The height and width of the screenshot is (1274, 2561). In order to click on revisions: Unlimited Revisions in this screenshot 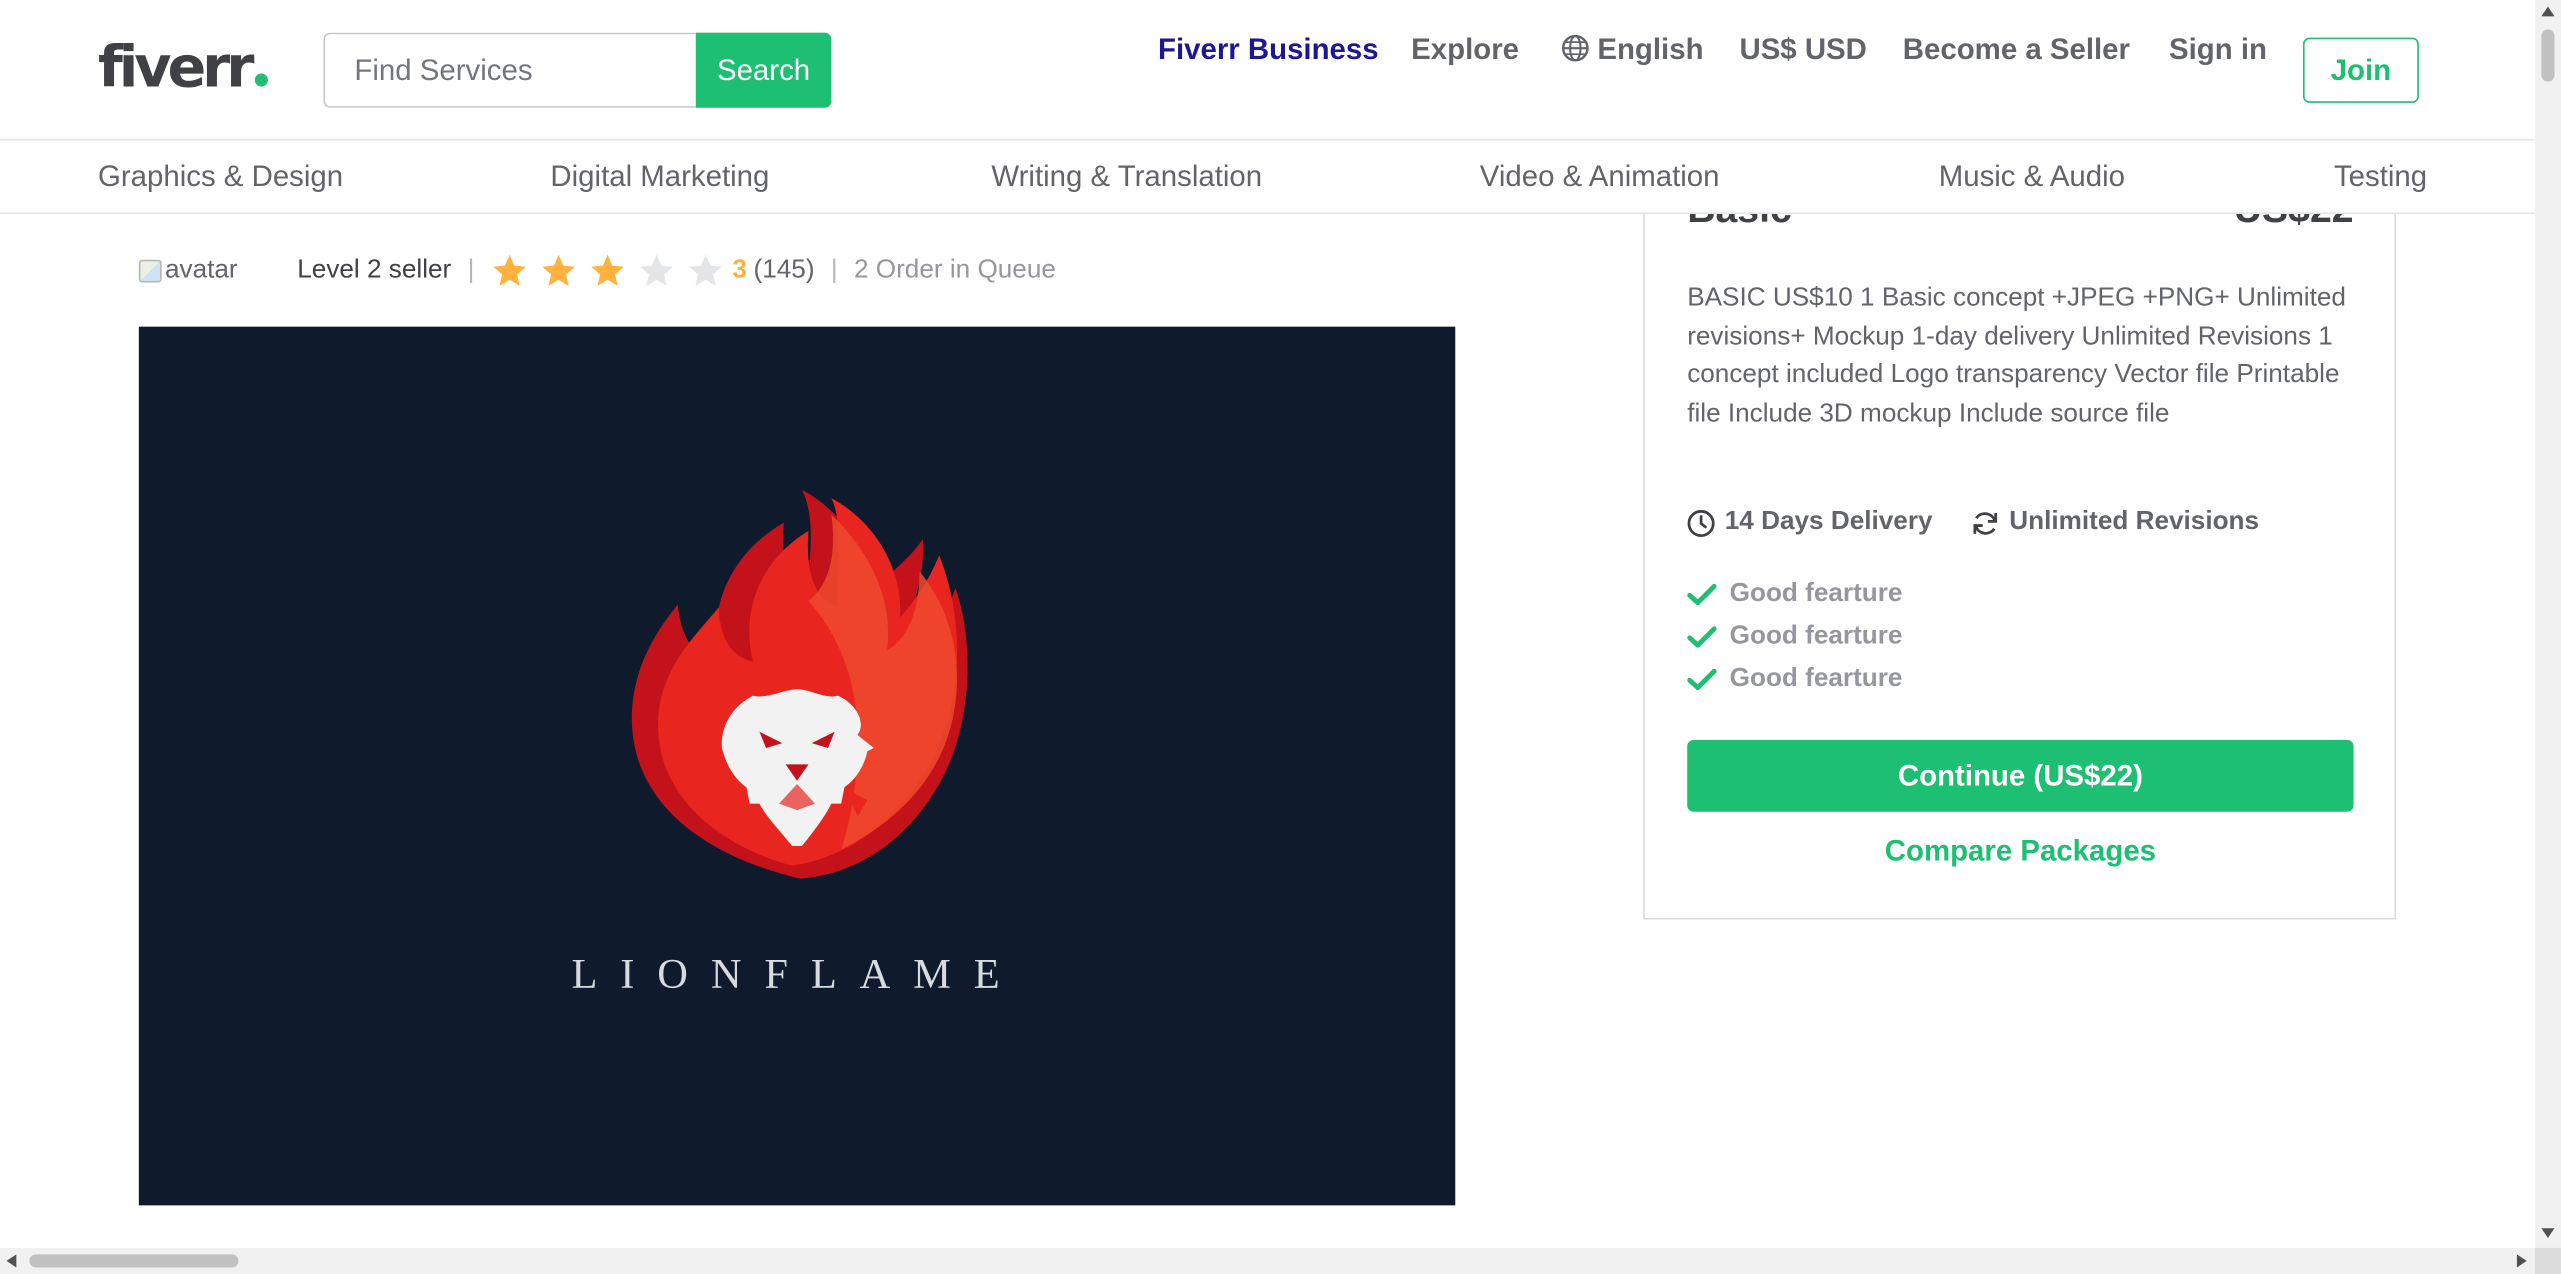, I will do `click(2115, 522)`.